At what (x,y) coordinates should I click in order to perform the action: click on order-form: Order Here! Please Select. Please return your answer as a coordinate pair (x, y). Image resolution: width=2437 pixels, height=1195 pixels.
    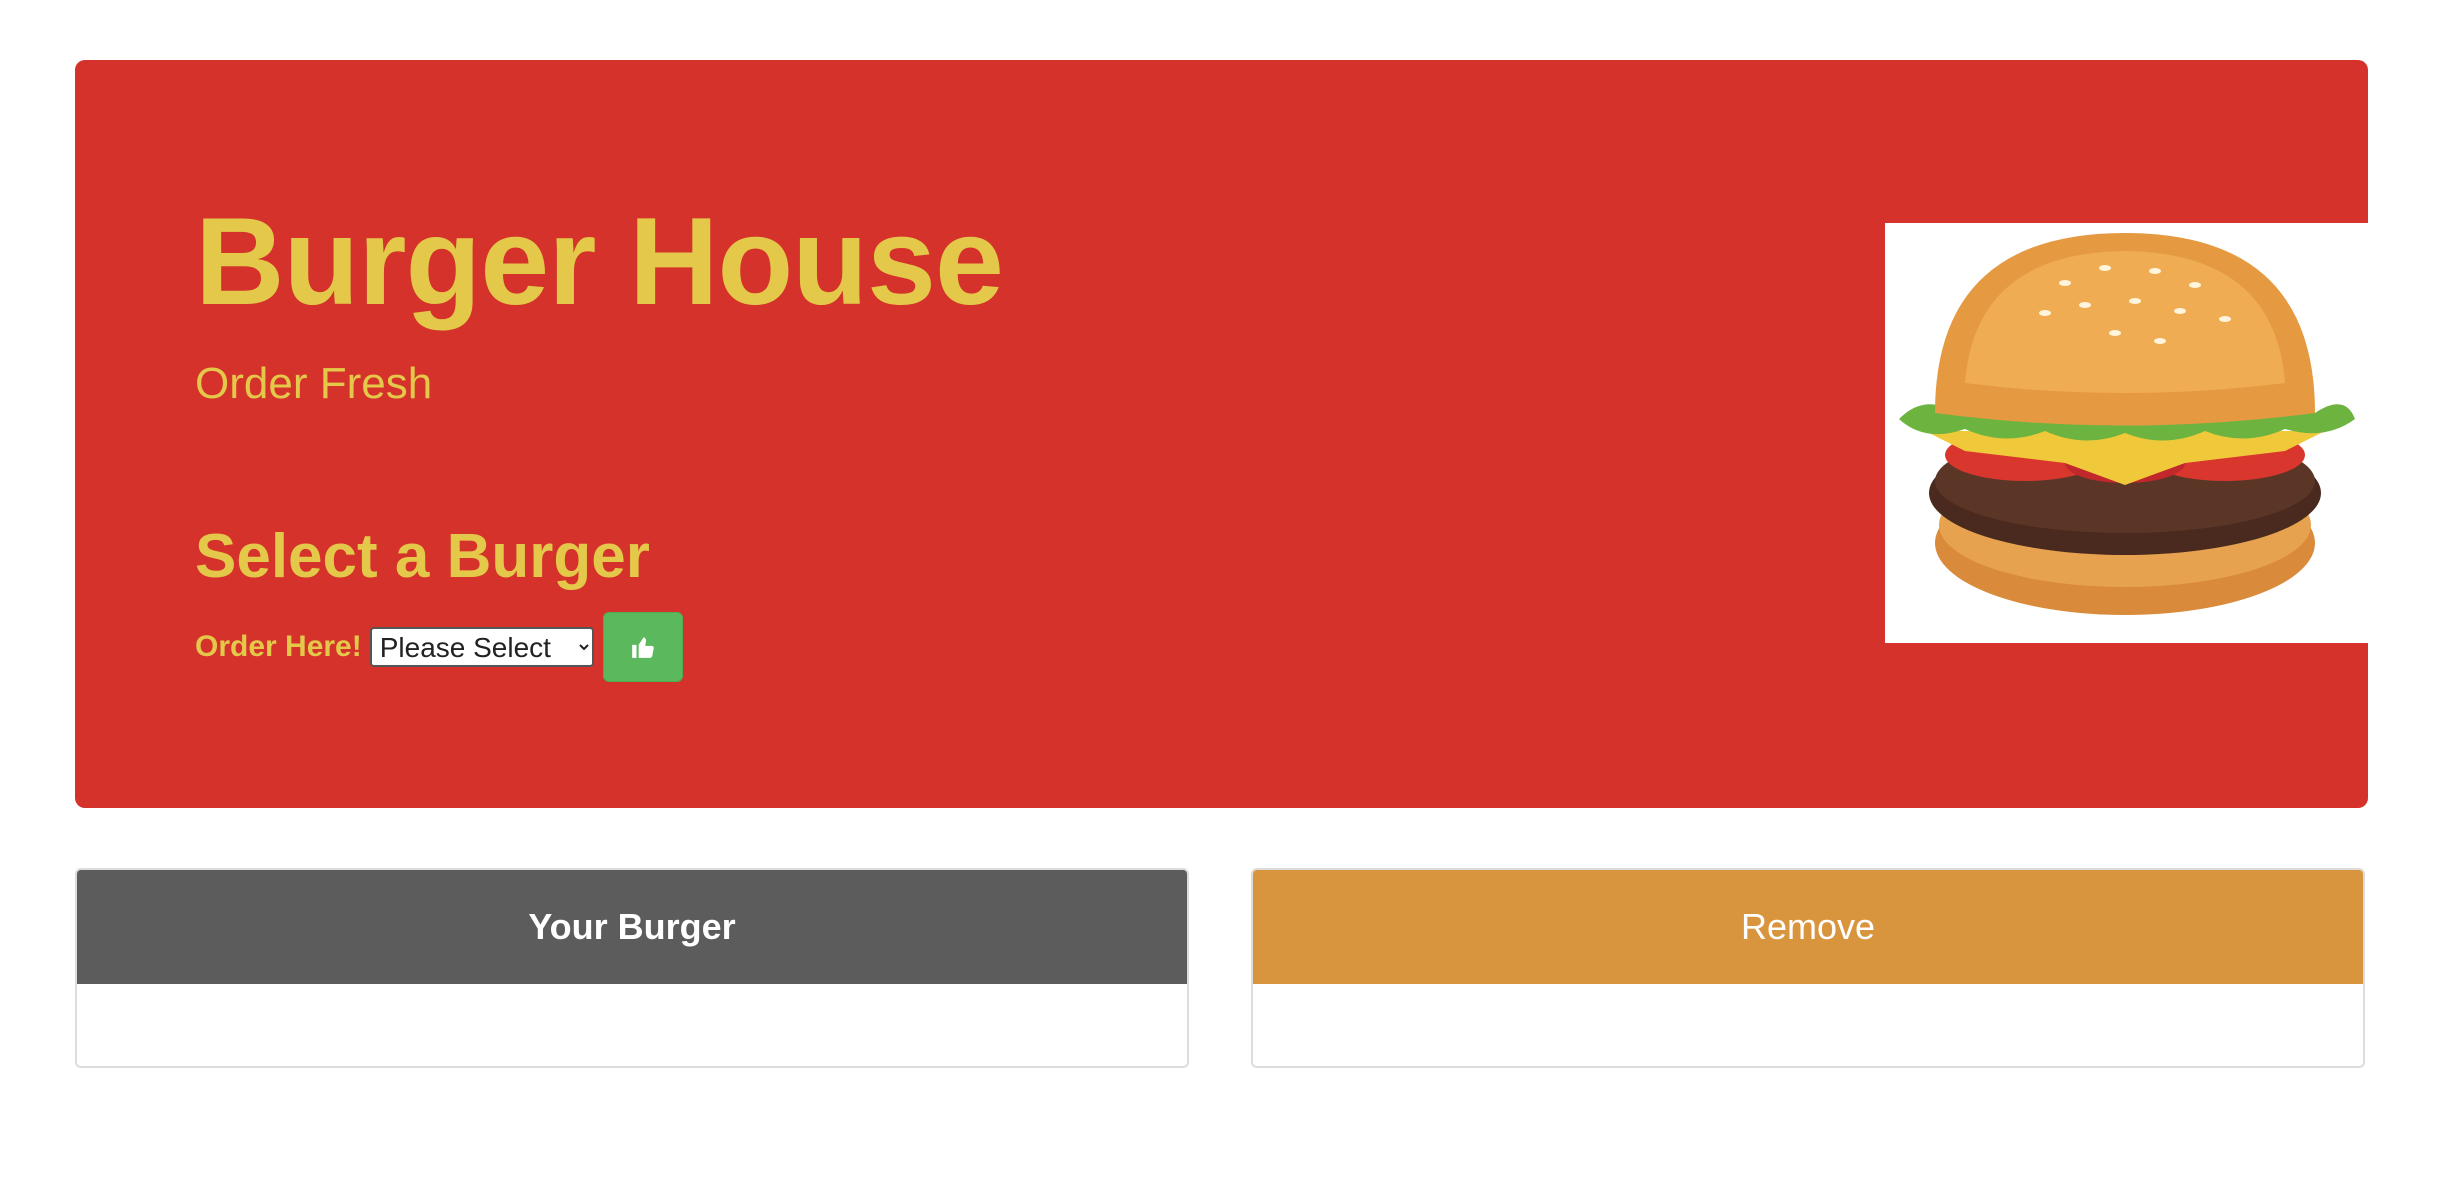
    Looking at the image, I should click on (439, 647).